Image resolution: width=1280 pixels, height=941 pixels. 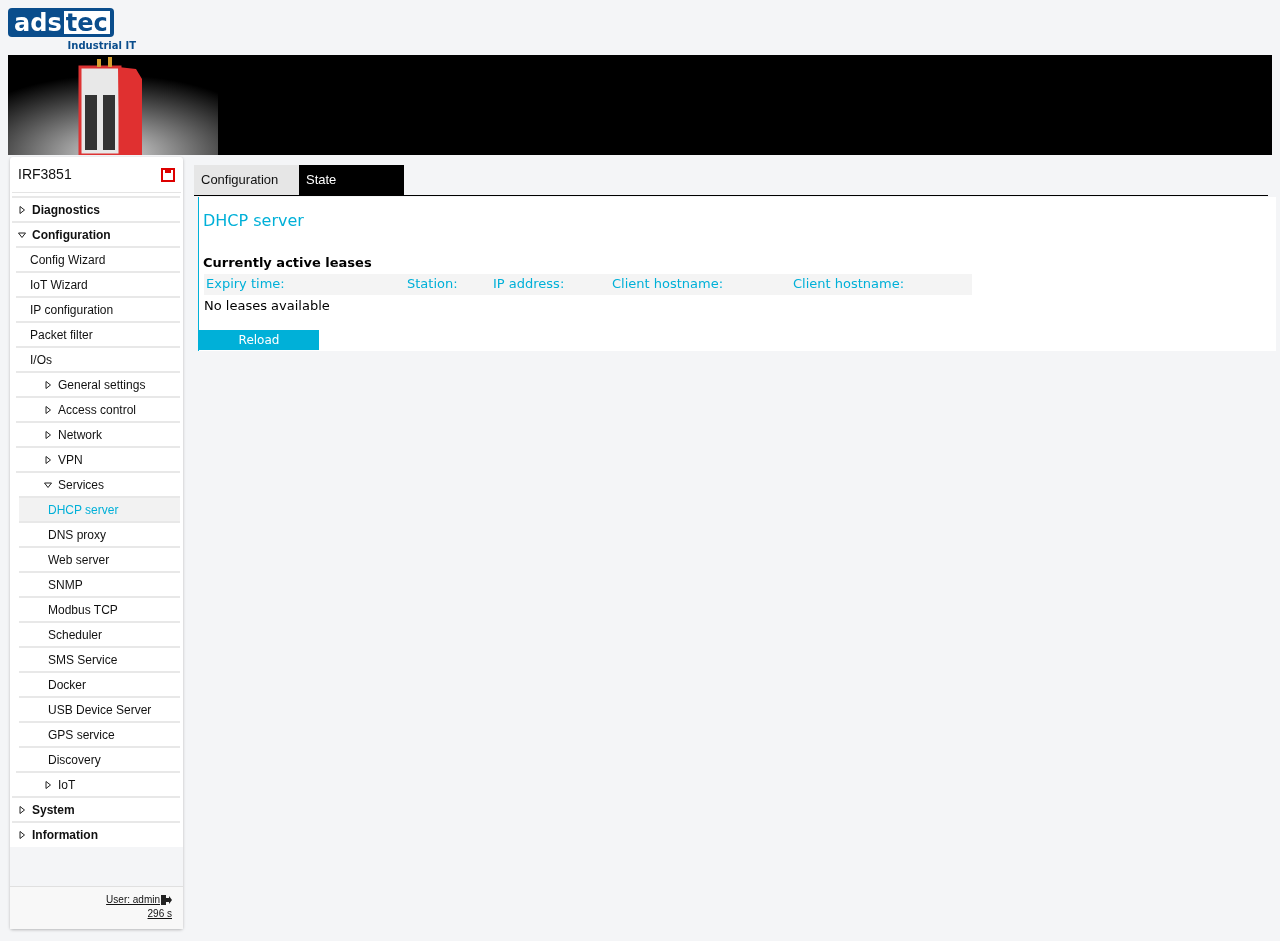 I want to click on menu-item: Scheduler, so click(x=99, y=633).